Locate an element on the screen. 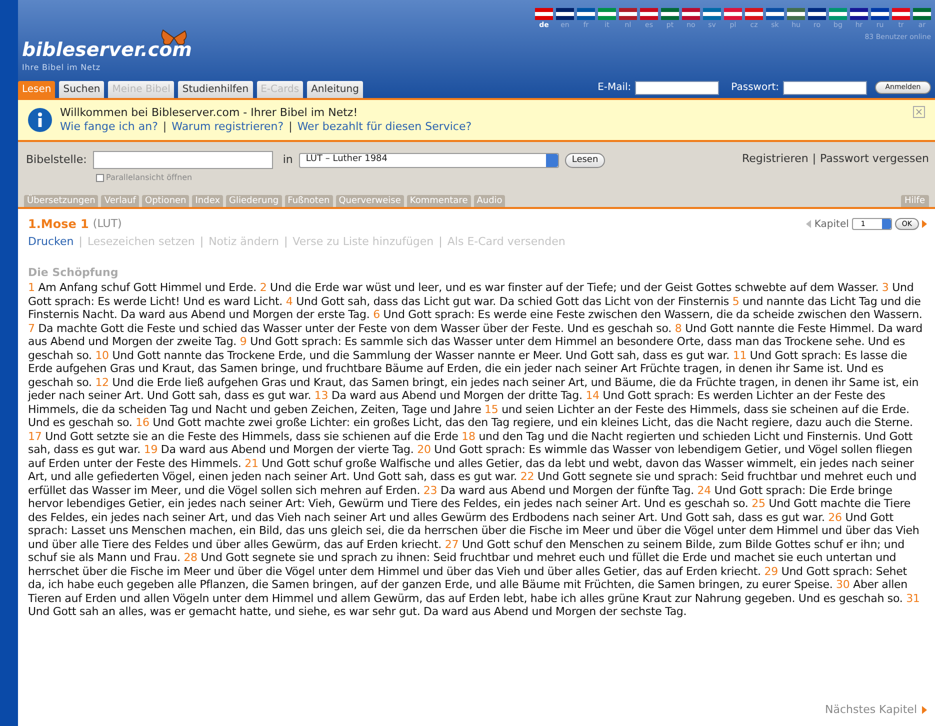 This screenshot has height=726, width=935. forgot-password-link: Passwort vergessen is located at coordinates (874, 167).